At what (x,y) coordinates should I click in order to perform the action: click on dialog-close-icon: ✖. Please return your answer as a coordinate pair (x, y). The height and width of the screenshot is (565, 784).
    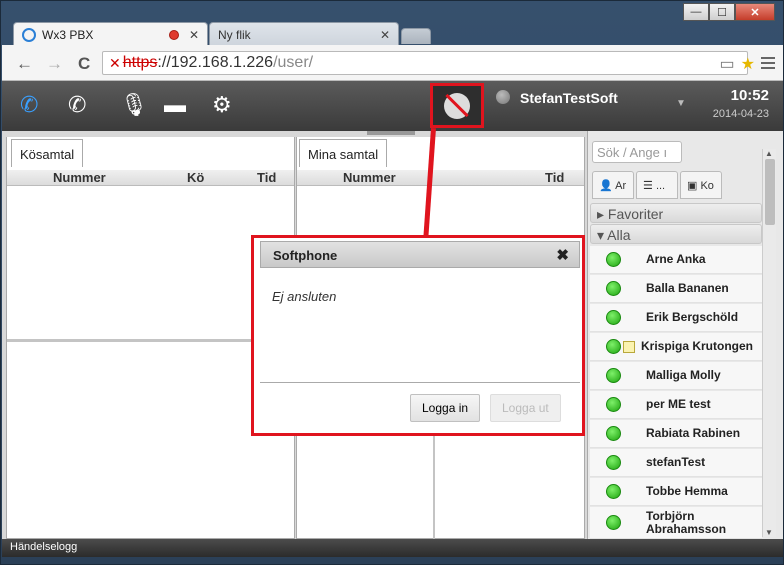
    Looking at the image, I should click on (562, 255).